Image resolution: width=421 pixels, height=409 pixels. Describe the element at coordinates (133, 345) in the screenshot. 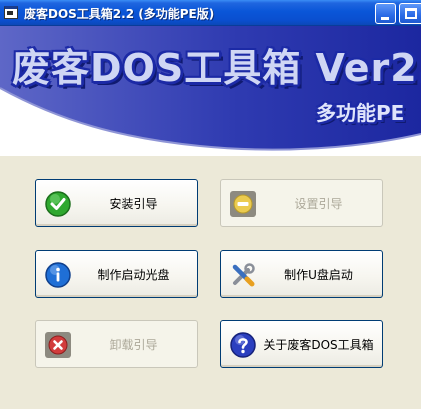

I see `uninstall-boot-label: 卸载引导` at that location.